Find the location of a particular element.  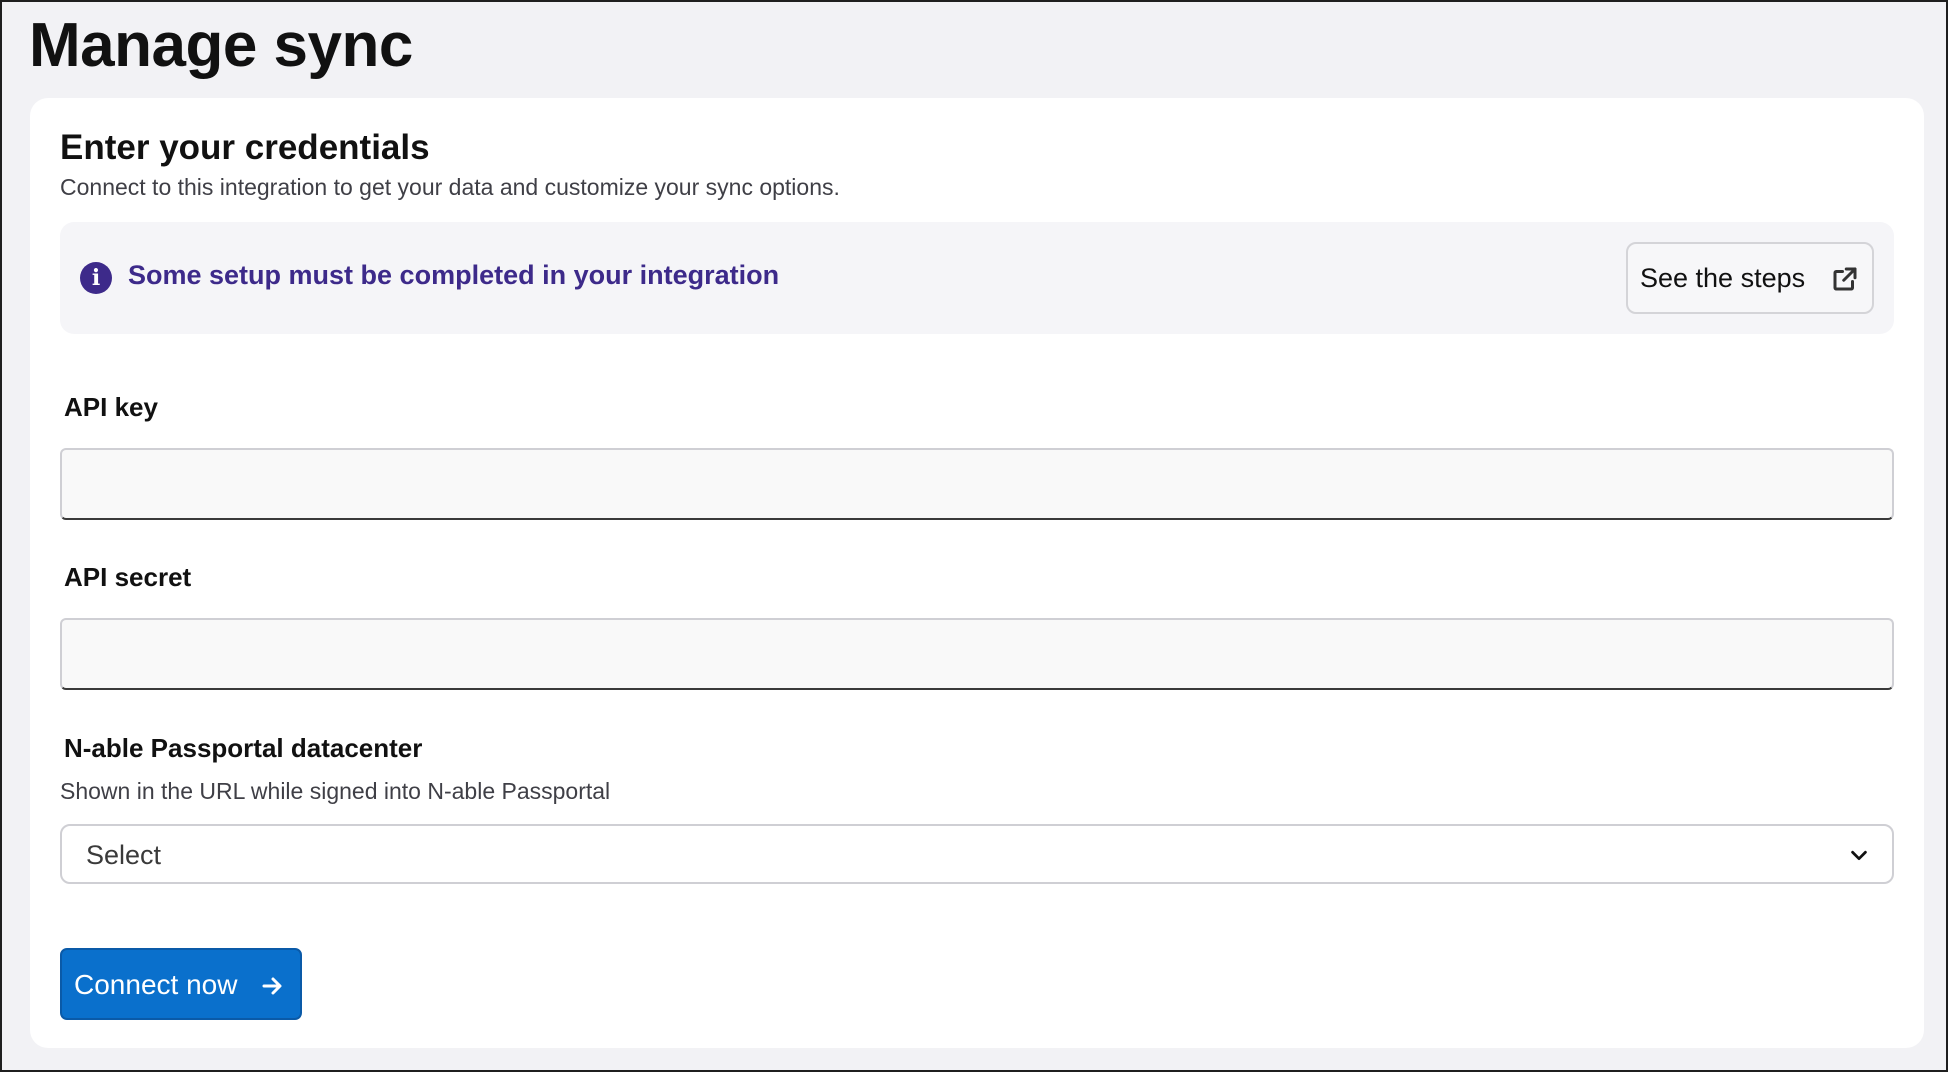

api-key-input is located at coordinates (977, 484).